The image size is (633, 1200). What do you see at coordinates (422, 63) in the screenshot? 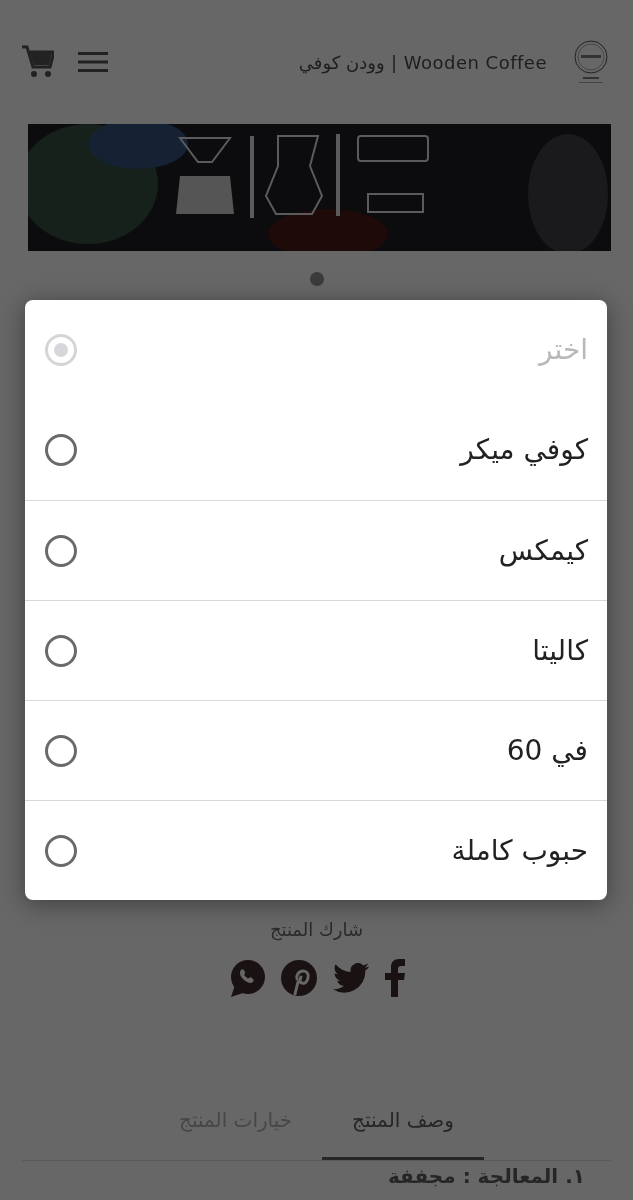
I see `site-title: Wooden Coffee | وودن كوفي` at bounding box center [422, 63].